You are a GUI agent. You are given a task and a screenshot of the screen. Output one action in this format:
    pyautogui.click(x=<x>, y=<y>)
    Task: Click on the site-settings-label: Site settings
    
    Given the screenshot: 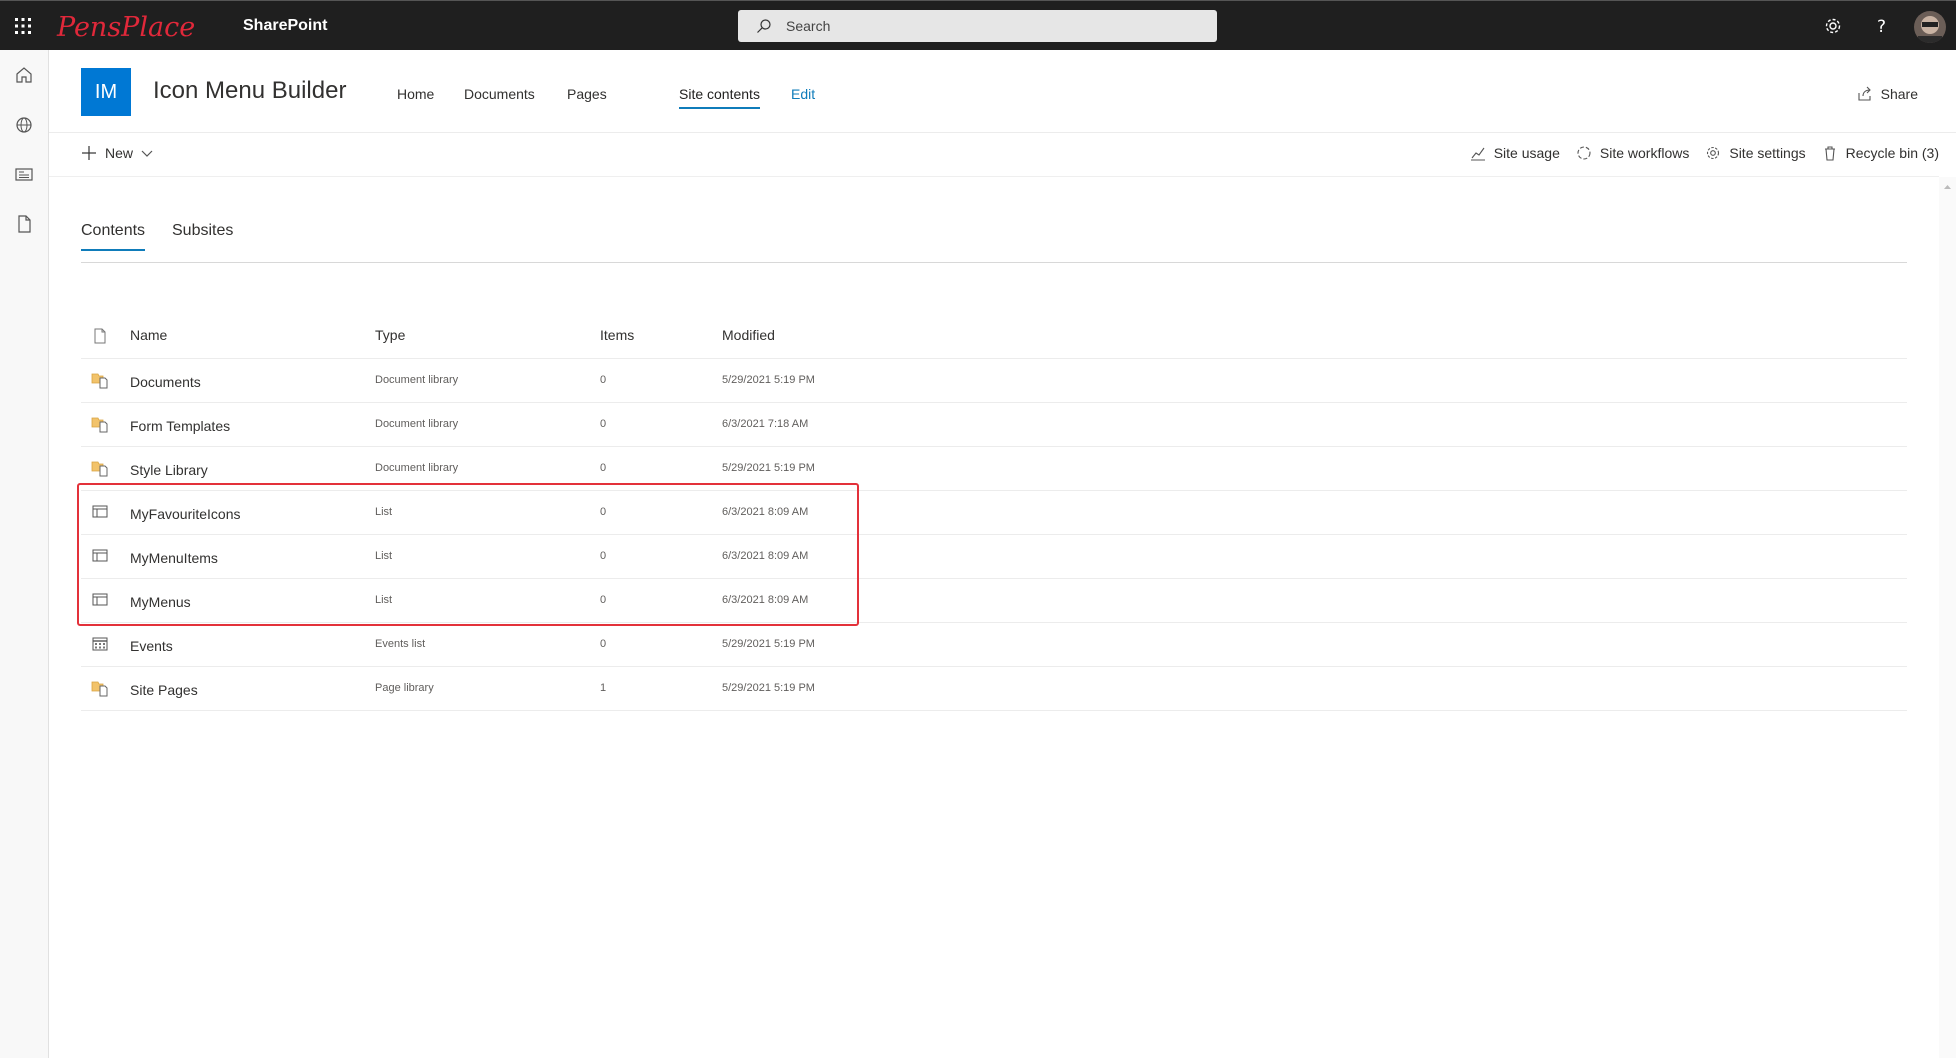 What is the action you would take?
    pyautogui.click(x=1767, y=153)
    